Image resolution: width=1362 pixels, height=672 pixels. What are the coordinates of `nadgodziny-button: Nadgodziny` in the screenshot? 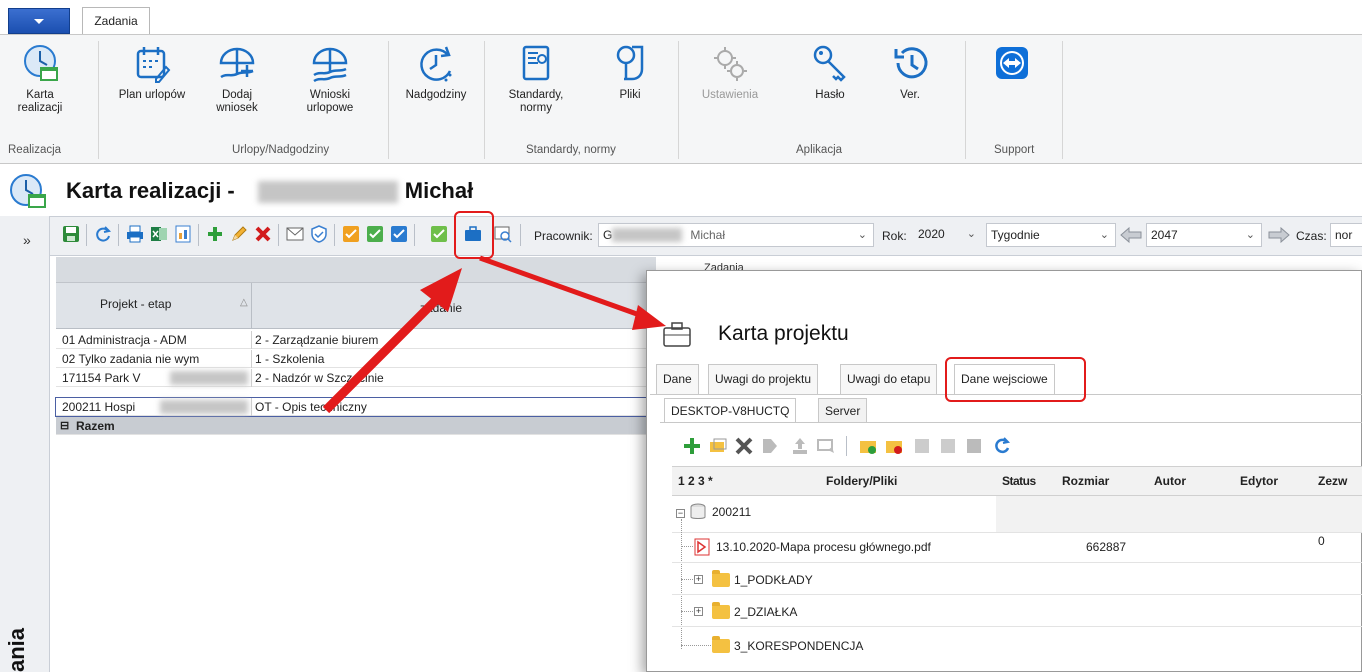 It's located at (436, 72).